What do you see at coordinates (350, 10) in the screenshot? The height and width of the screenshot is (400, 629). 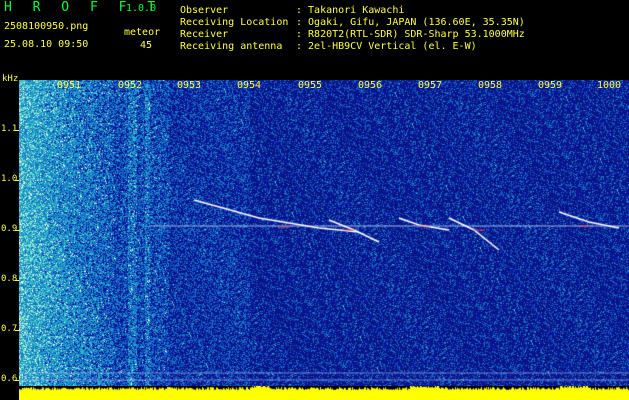 I see `observer-value: : Takanori Kawachi` at bounding box center [350, 10].